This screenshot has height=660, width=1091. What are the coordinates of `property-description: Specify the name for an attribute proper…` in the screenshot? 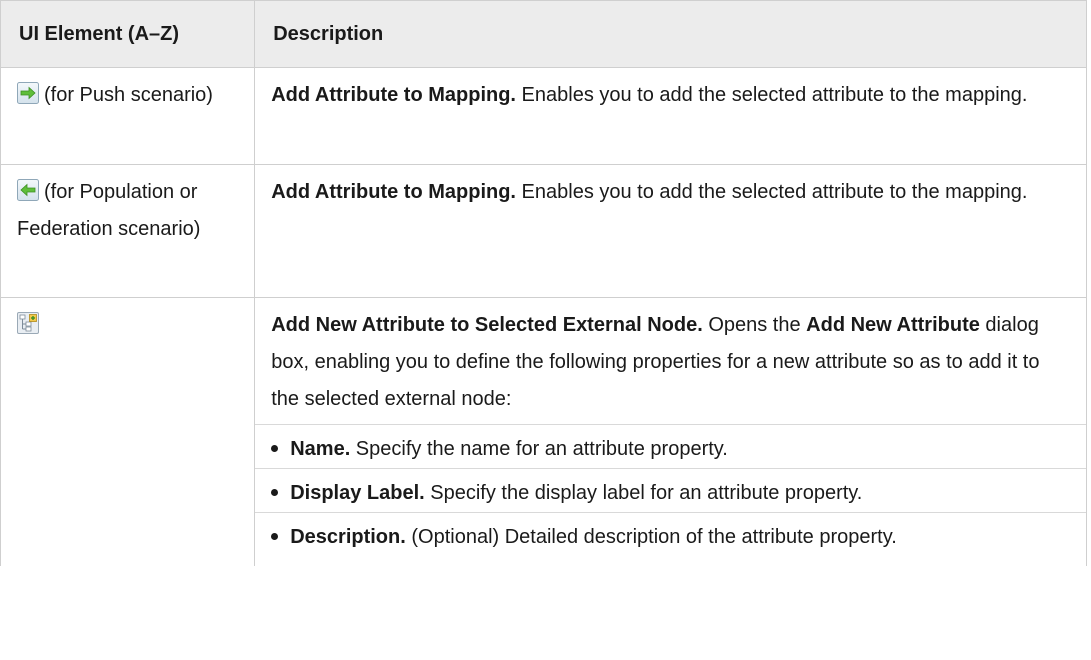 It's located at (539, 449).